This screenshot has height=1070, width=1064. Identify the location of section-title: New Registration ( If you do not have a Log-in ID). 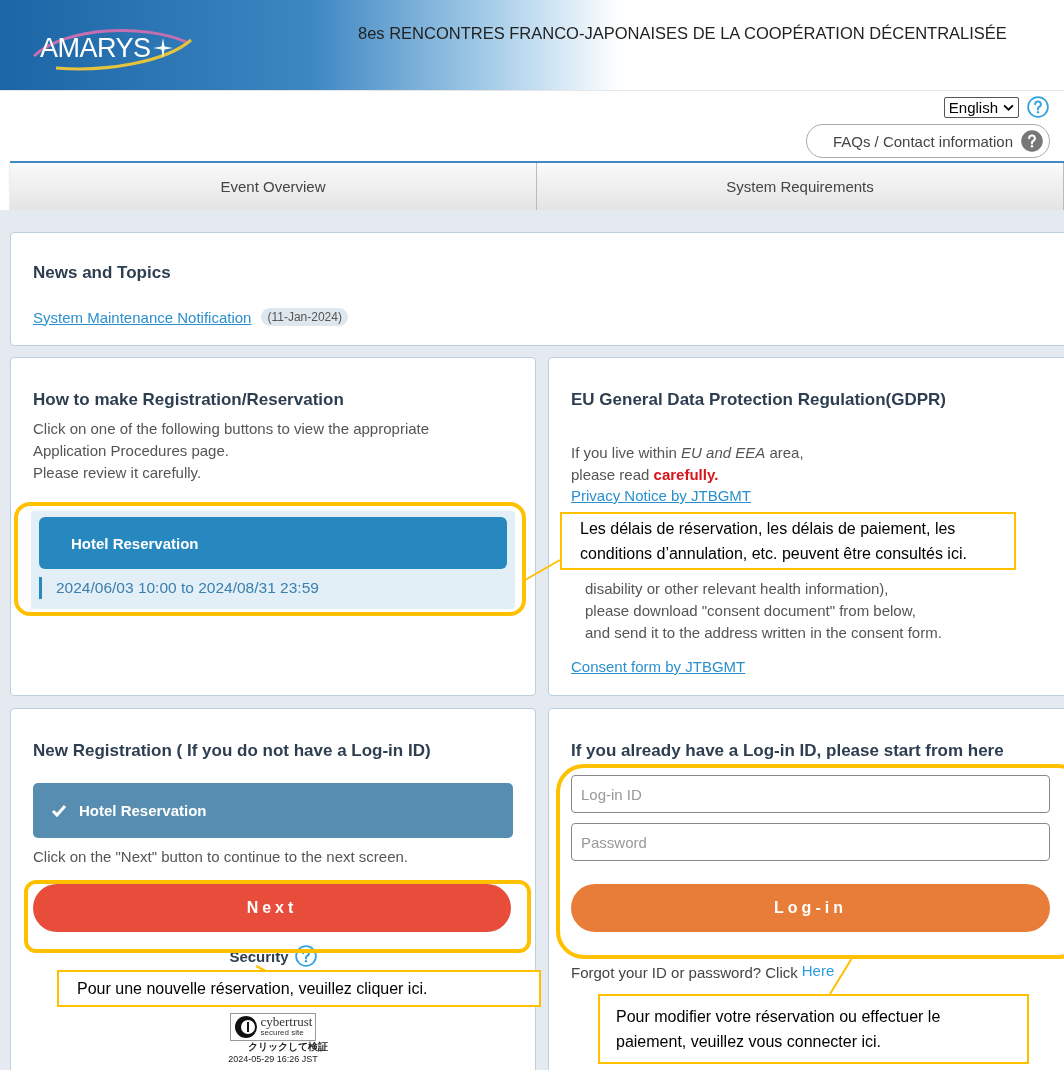
(232, 751).